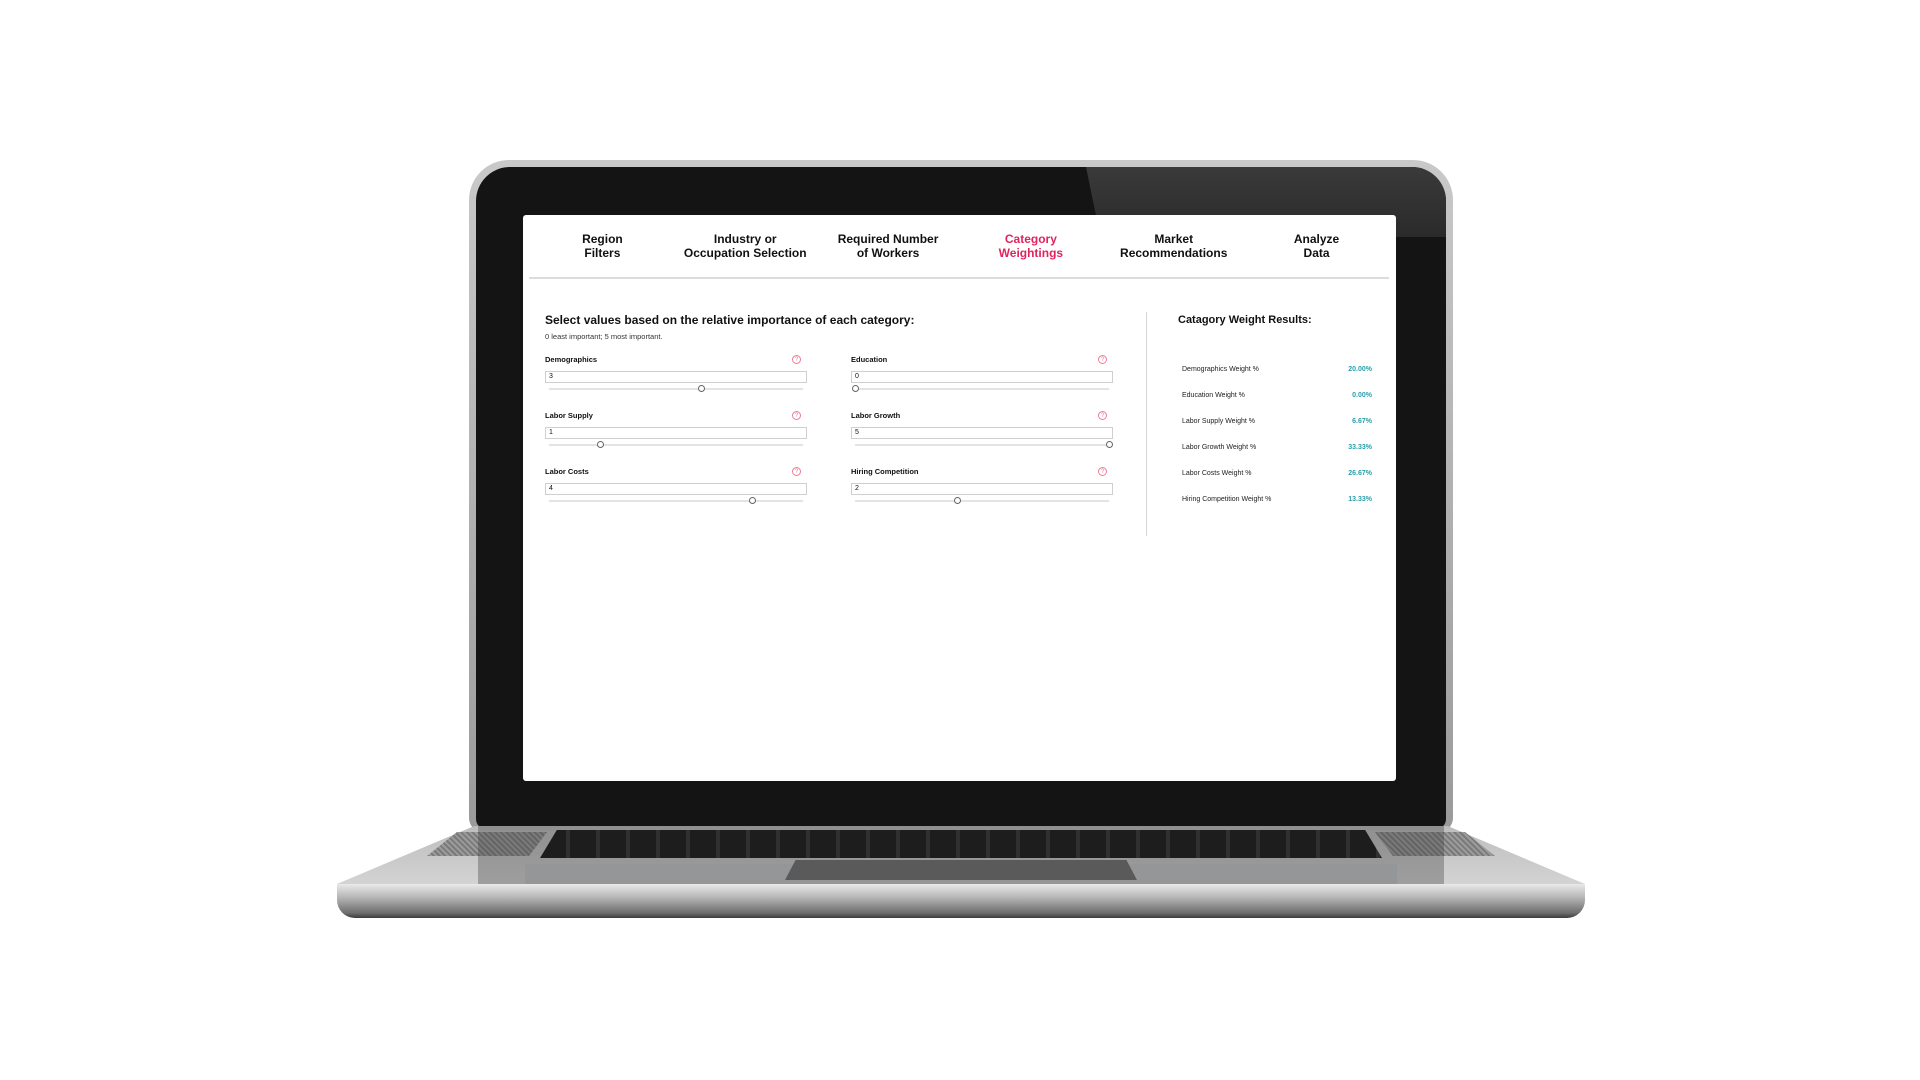 This screenshot has width=1920, height=1080. Describe the element at coordinates (869, 359) in the screenshot. I see `field-label: Education` at that location.